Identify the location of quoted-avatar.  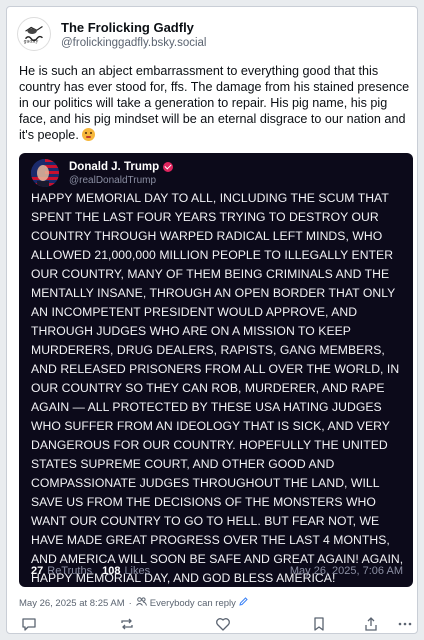
(45, 173).